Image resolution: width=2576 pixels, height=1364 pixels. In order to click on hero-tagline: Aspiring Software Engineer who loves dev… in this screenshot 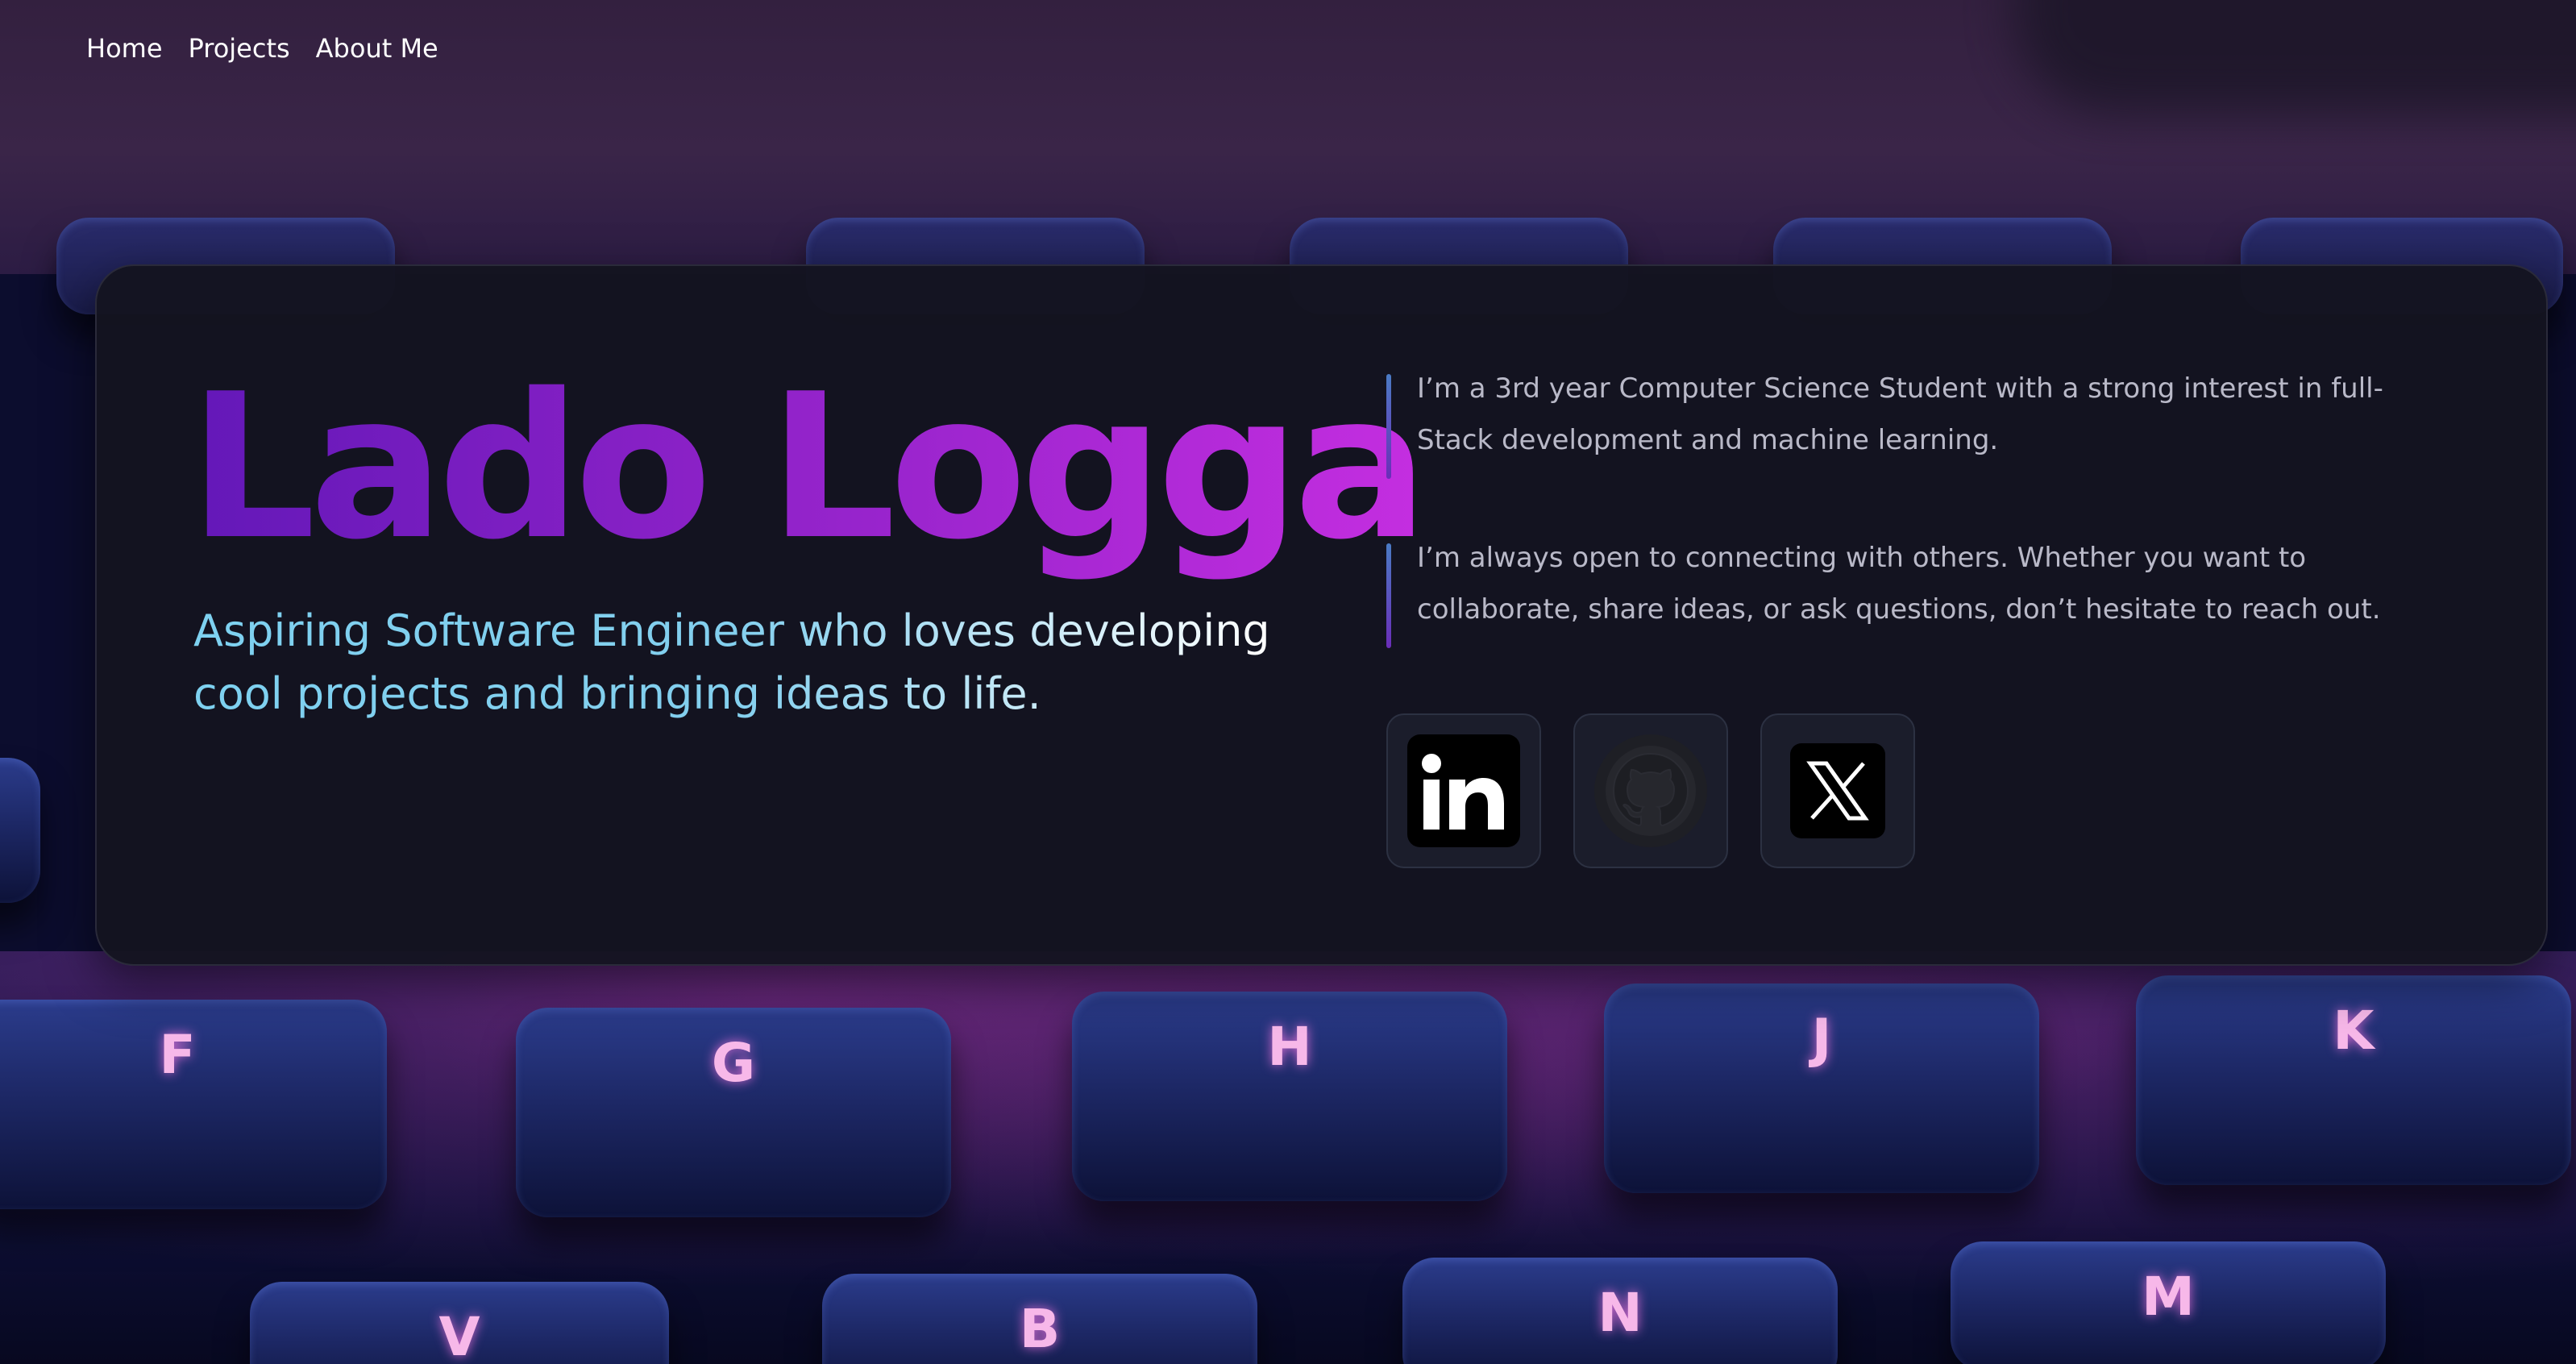, I will do `click(733, 663)`.